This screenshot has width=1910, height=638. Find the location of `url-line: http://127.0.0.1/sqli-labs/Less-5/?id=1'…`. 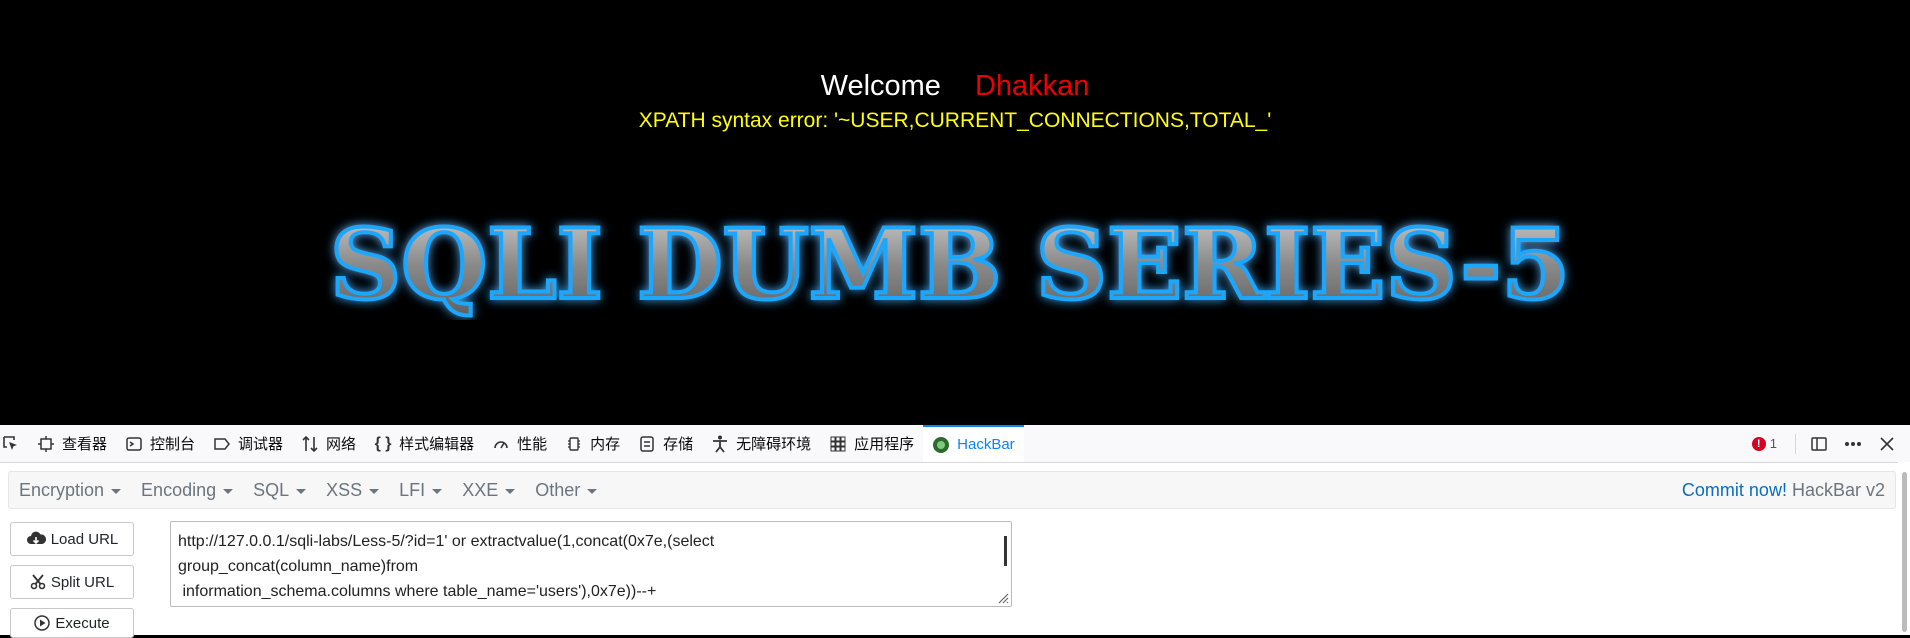

url-line: http://127.0.0.1/sqli-labs/Less-5/?id=1'… is located at coordinates (448, 541).